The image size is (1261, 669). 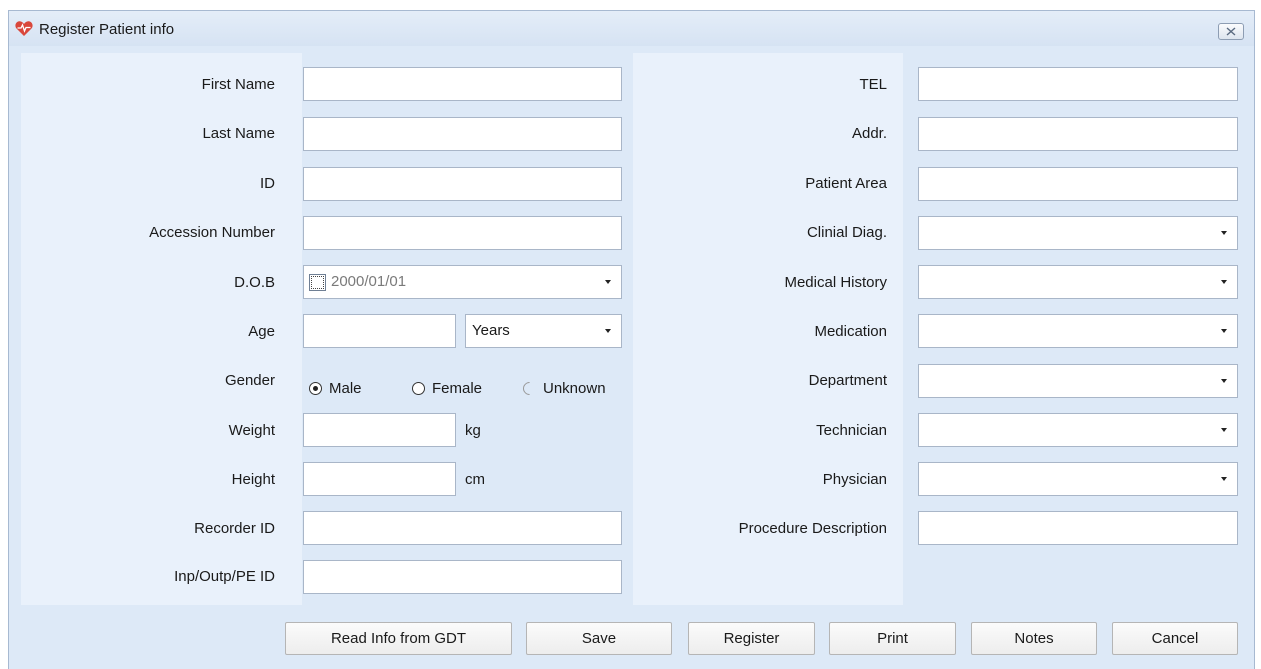 I want to click on read-gdt-button: Read Info from GDT, so click(x=398, y=638).